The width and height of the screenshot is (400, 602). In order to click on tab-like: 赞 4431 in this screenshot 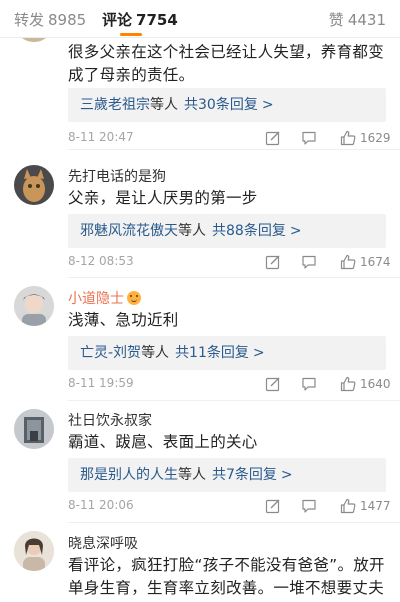, I will do `click(357, 19)`.